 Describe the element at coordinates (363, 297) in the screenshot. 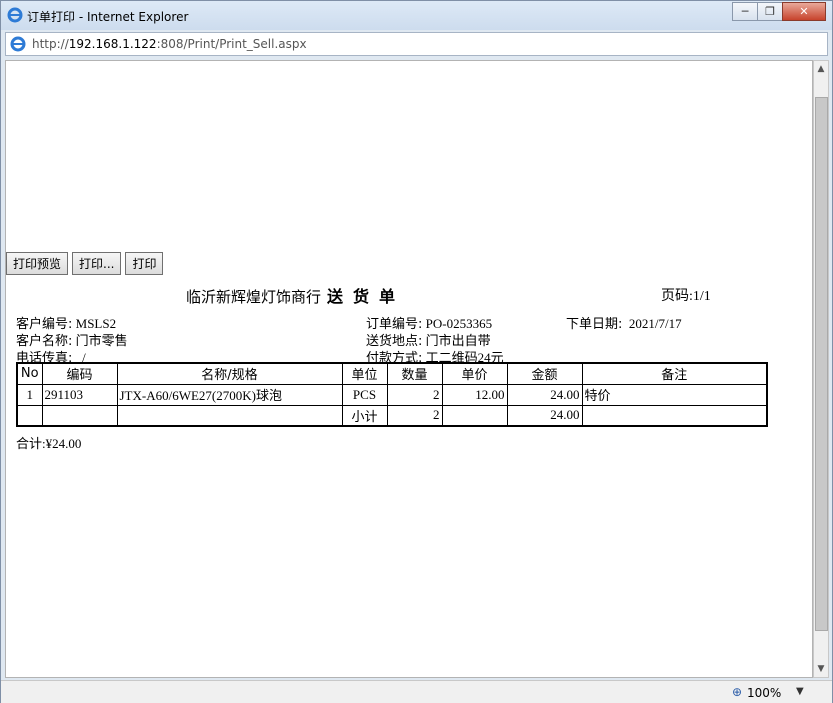

I see `doc-type: 送 货 单` at that location.